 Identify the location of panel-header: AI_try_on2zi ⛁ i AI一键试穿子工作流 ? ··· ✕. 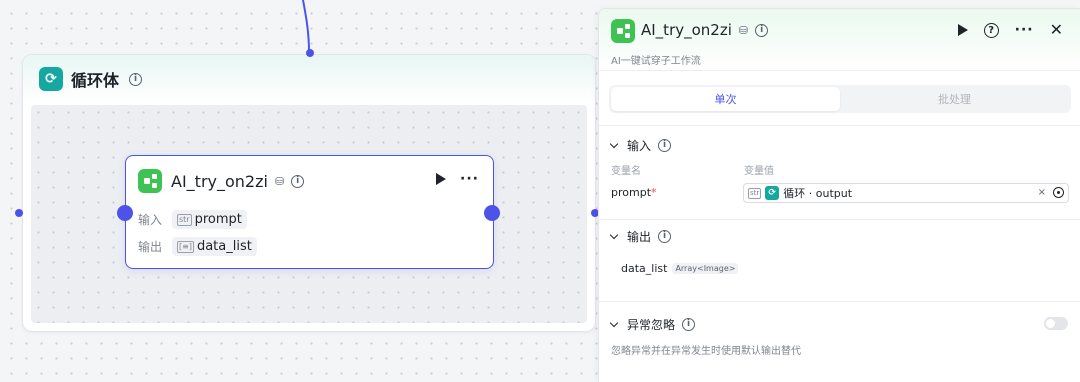
(839, 40).